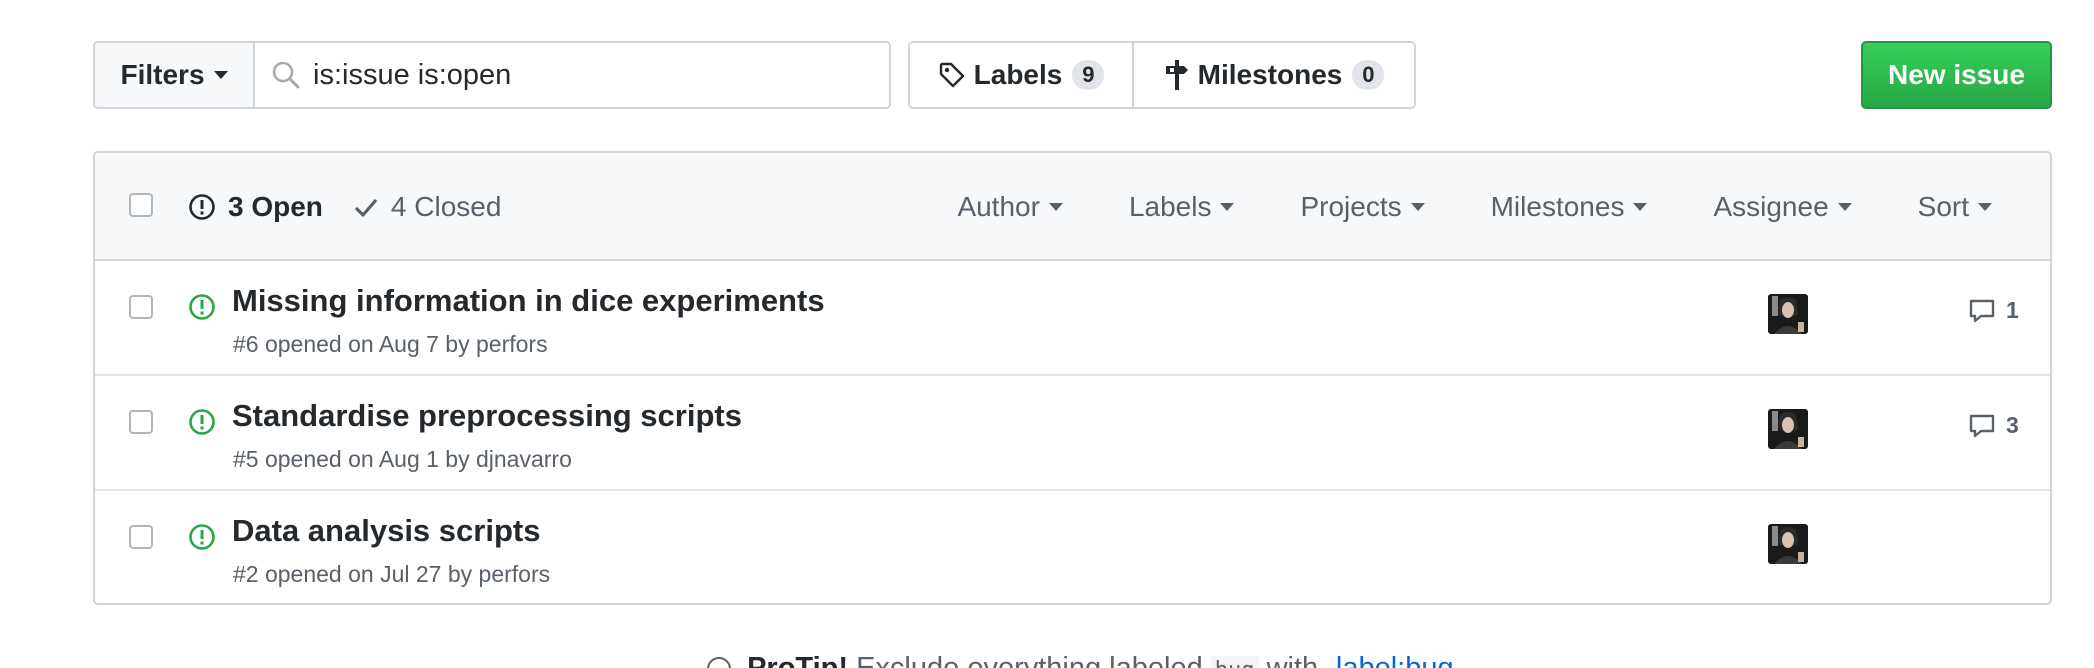 Image resolution: width=2094 pixels, height=668 pixels. What do you see at coordinates (1170, 206) in the screenshot?
I see `labels-filter-label: Labels` at bounding box center [1170, 206].